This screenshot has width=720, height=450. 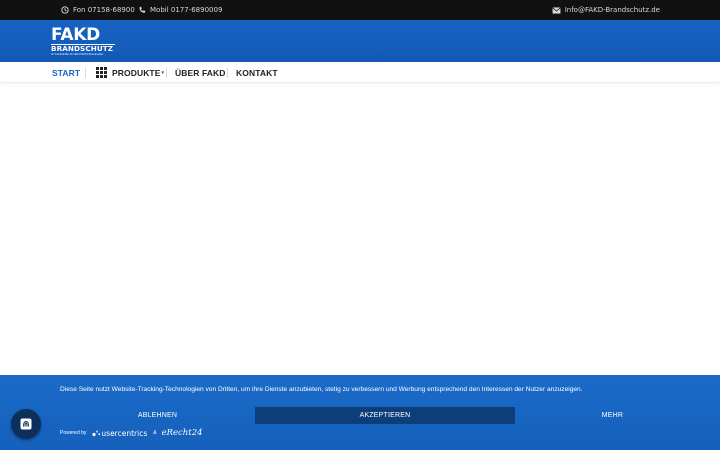 What do you see at coordinates (155, 433) in the screenshot?
I see `ampersand: &` at bounding box center [155, 433].